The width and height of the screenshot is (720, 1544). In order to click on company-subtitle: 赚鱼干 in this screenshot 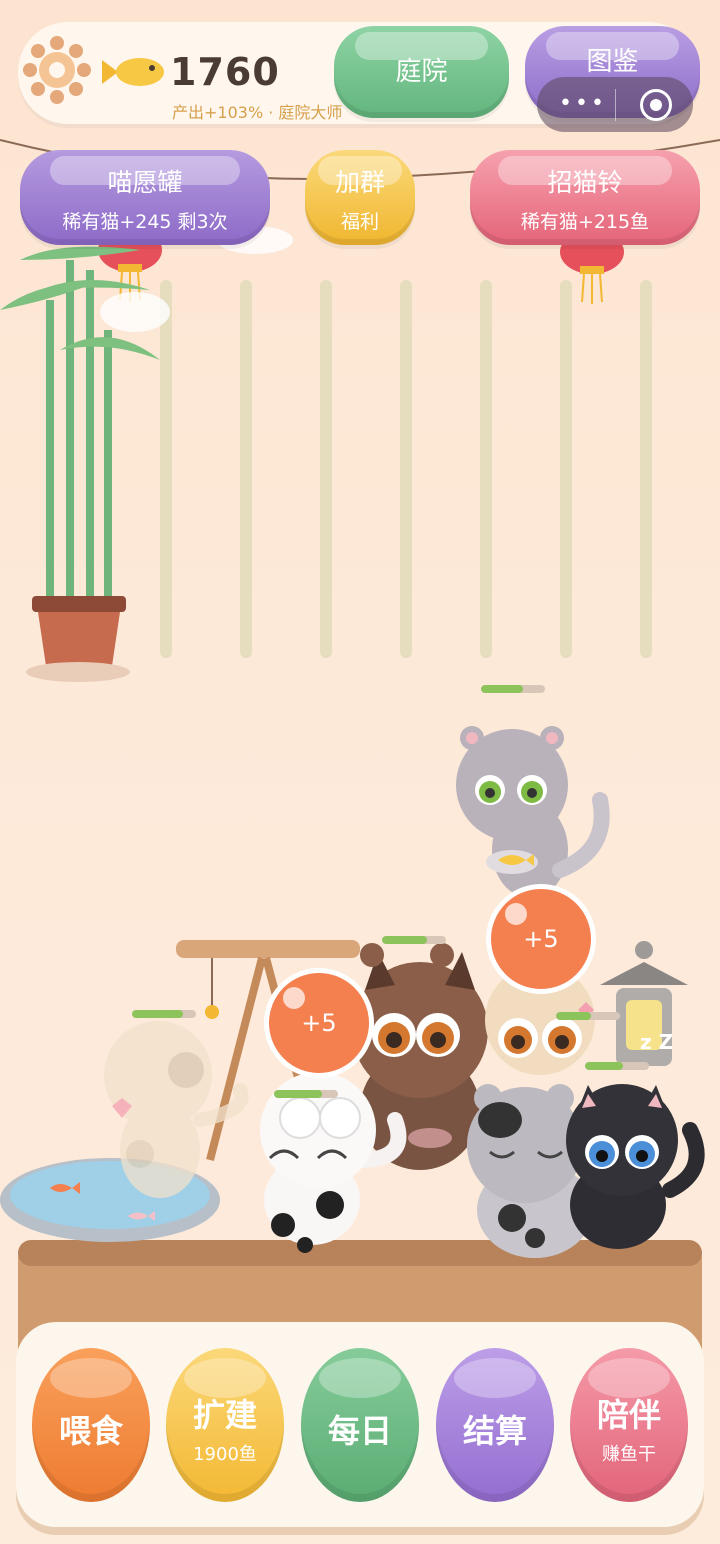, I will do `click(629, 1454)`.